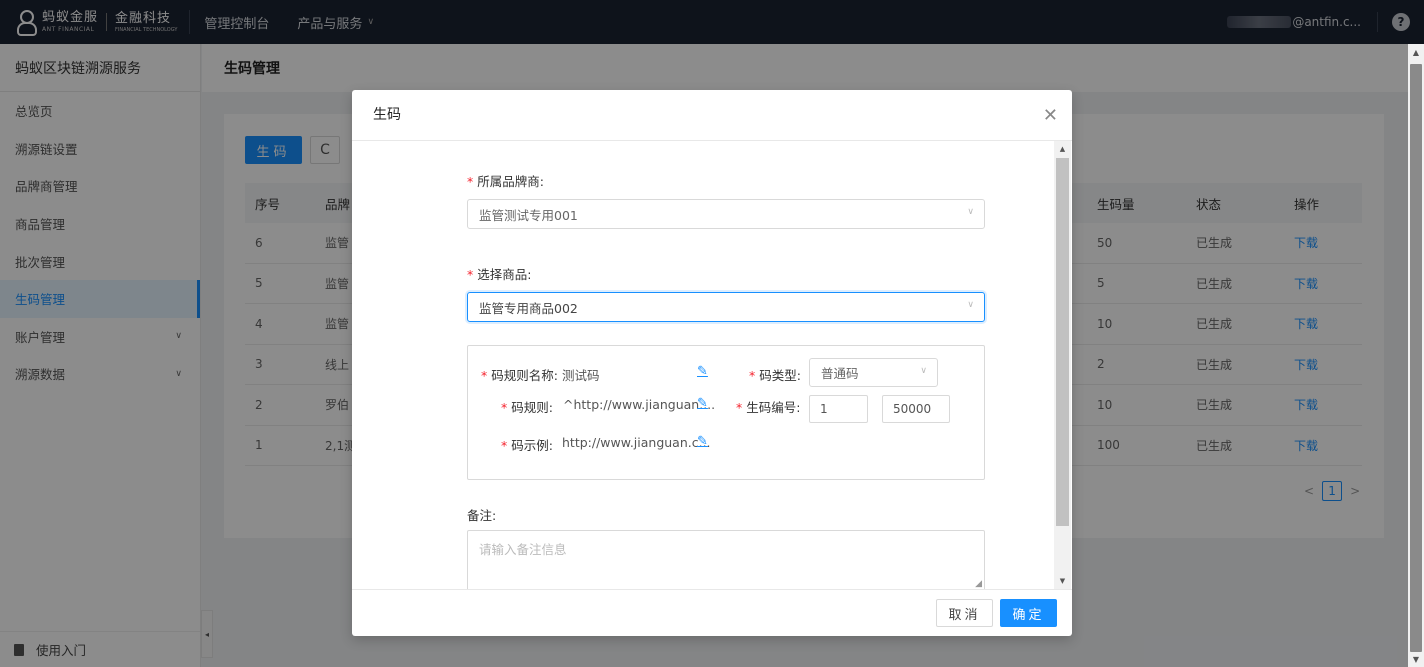 Image resolution: width=1424 pixels, height=667 pixels. What do you see at coordinates (1028, 613) in the screenshot?
I see `confirm-button: 确定` at bounding box center [1028, 613].